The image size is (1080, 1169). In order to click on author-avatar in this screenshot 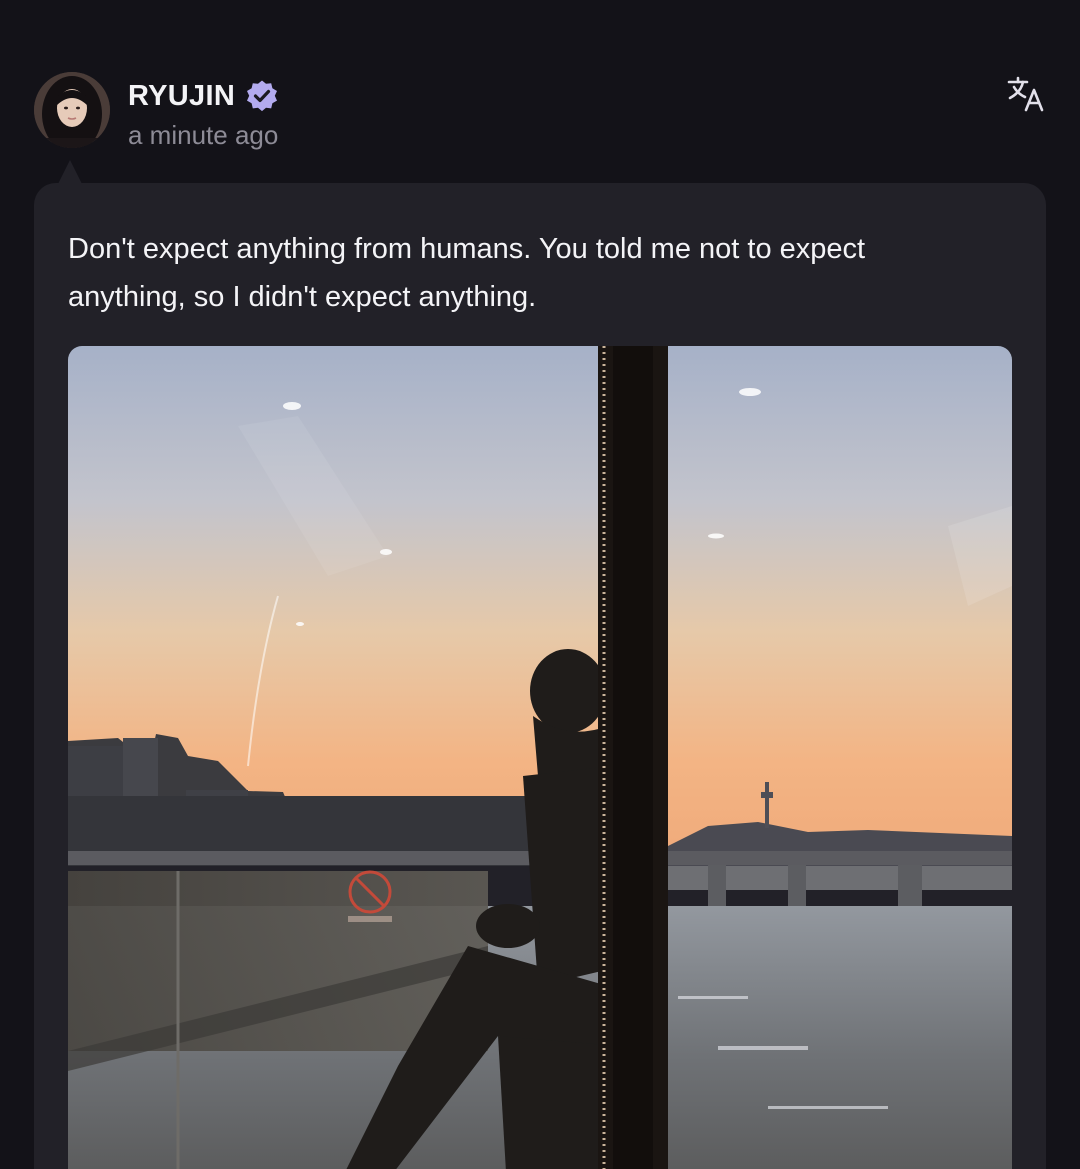, I will do `click(72, 110)`.